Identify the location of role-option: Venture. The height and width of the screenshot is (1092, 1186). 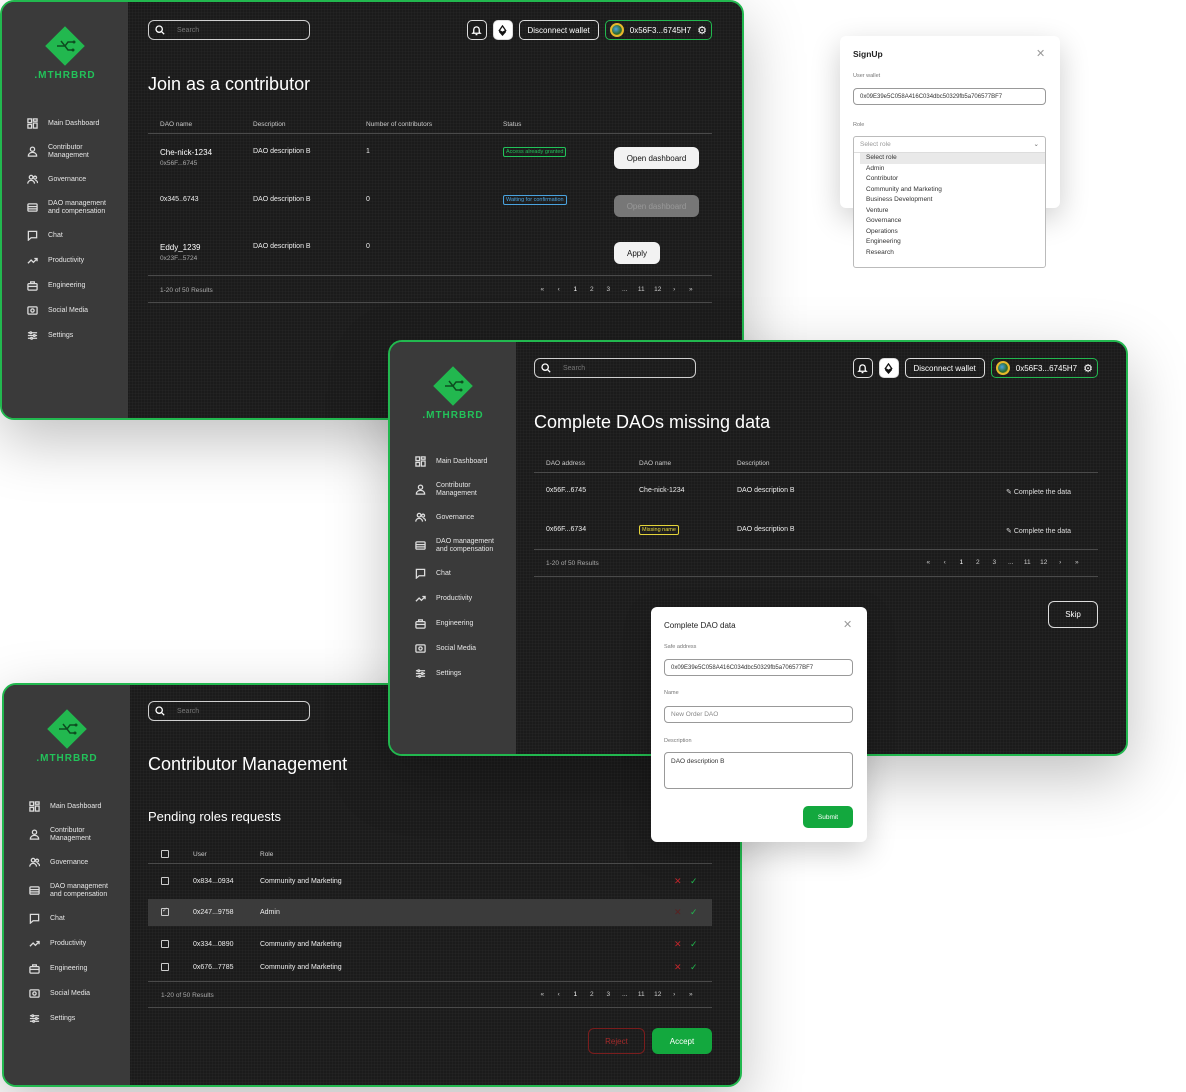
(952, 211).